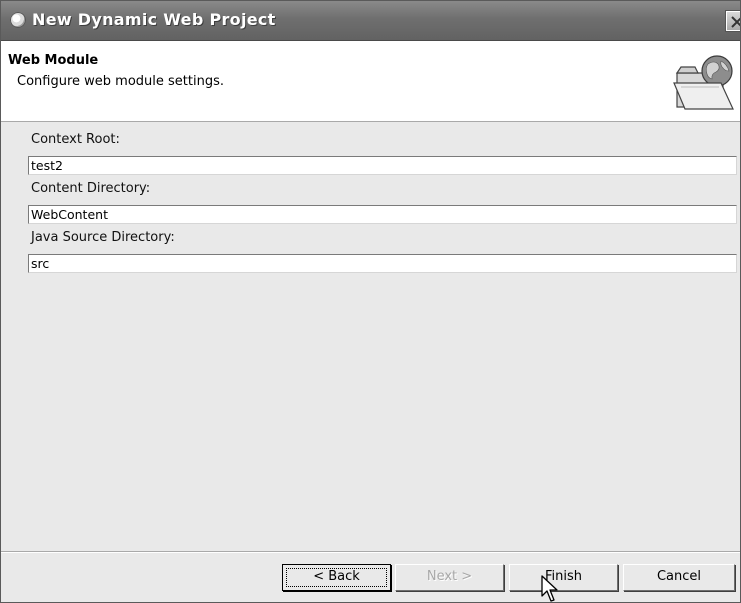 The width and height of the screenshot is (741, 603). What do you see at coordinates (91, 188) in the screenshot?
I see `content-directory-label: Content Directory:` at bounding box center [91, 188].